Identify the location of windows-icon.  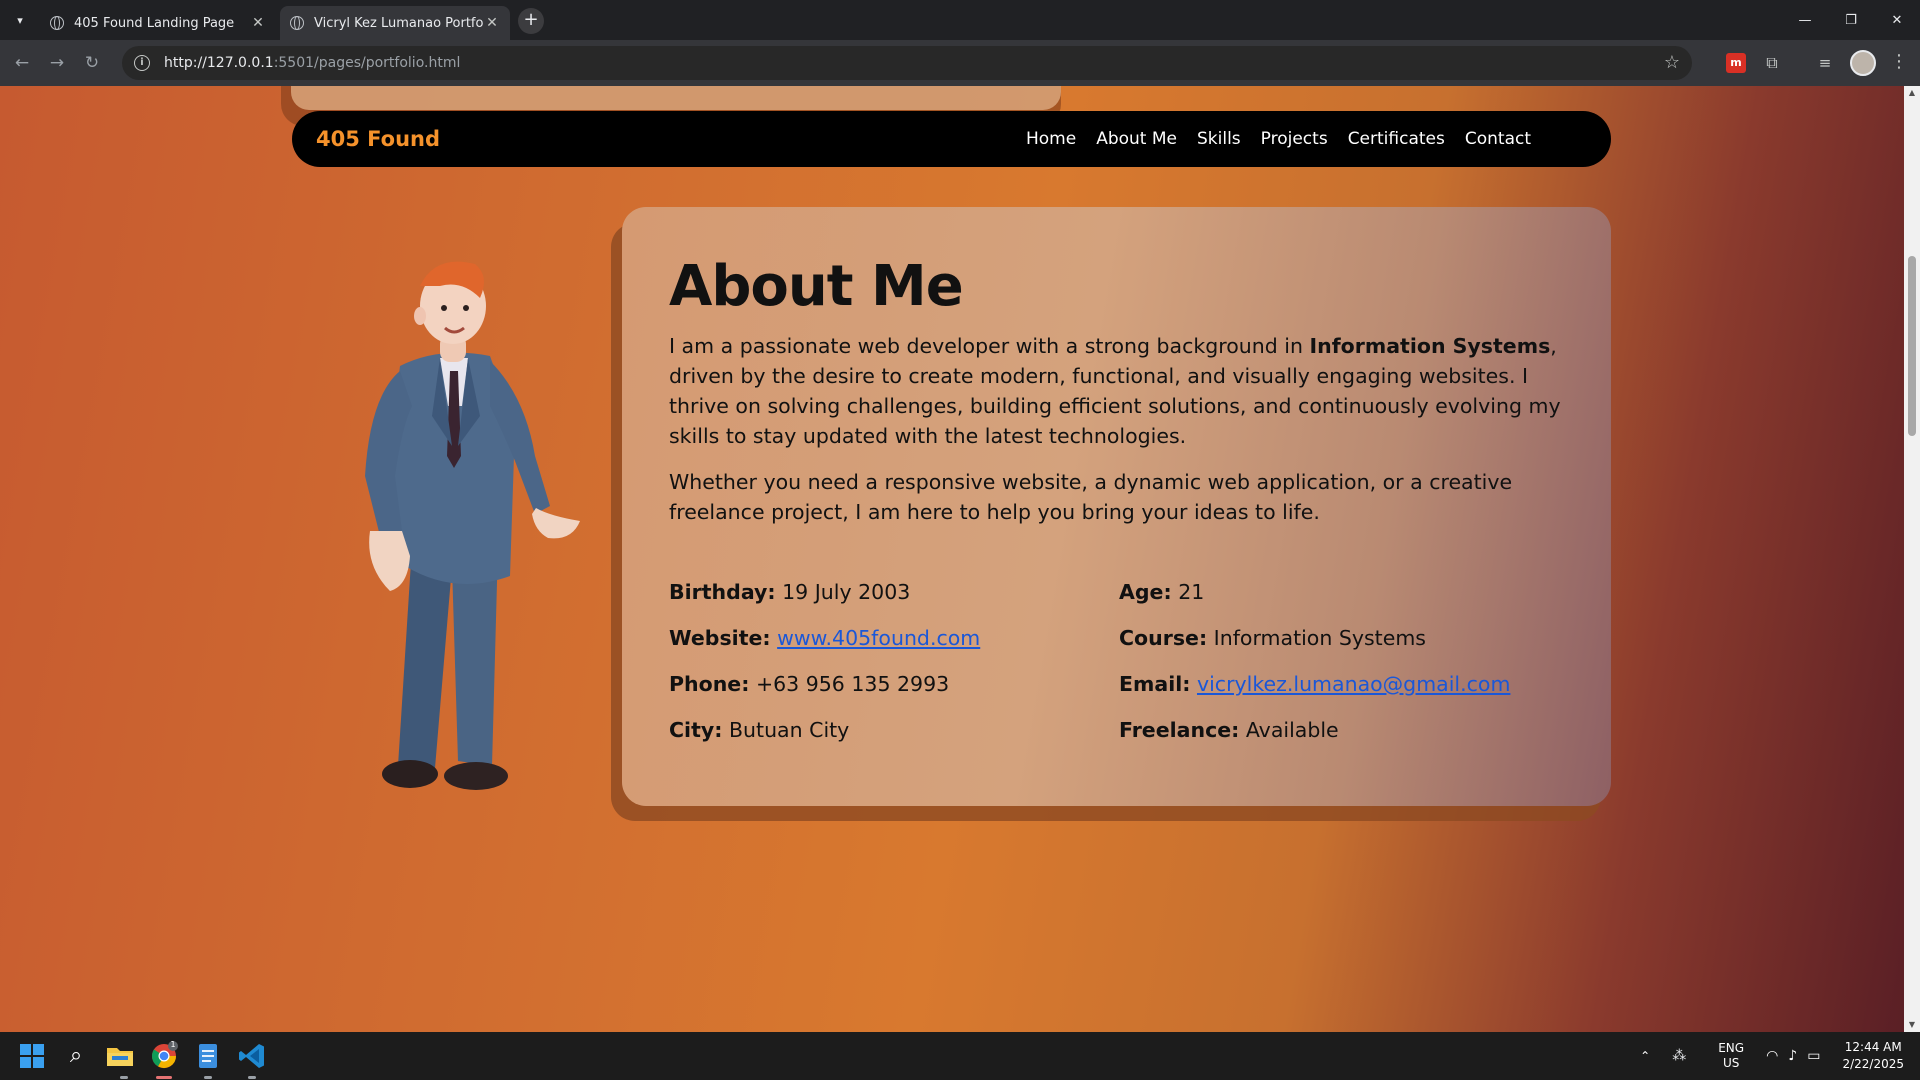
(32, 1056).